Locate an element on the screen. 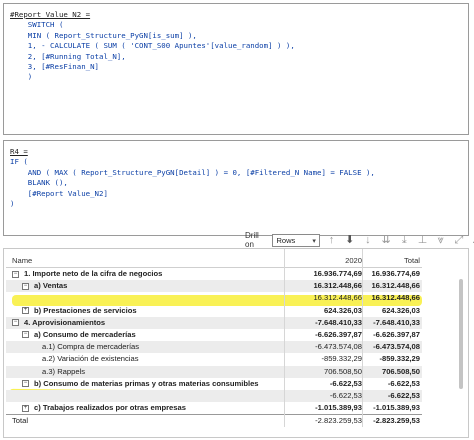  table-row: 16.312.448,66 16.312.448,66 is located at coordinates (214, 298).